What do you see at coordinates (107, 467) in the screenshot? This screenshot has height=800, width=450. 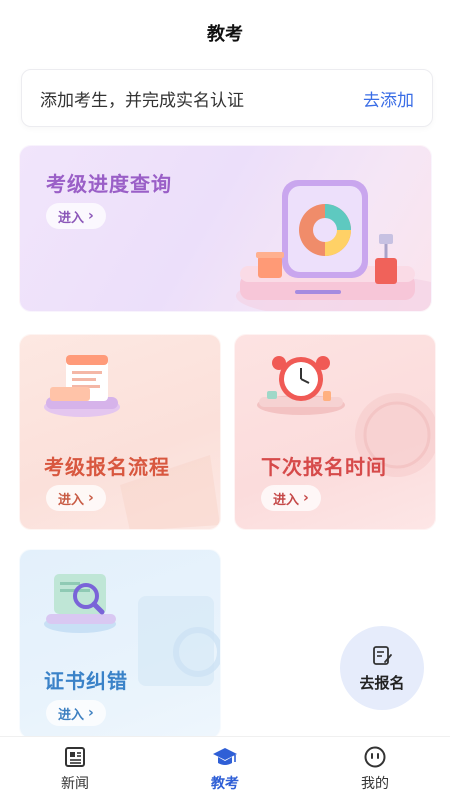 I see `signup-title: 考级报名流程` at bounding box center [107, 467].